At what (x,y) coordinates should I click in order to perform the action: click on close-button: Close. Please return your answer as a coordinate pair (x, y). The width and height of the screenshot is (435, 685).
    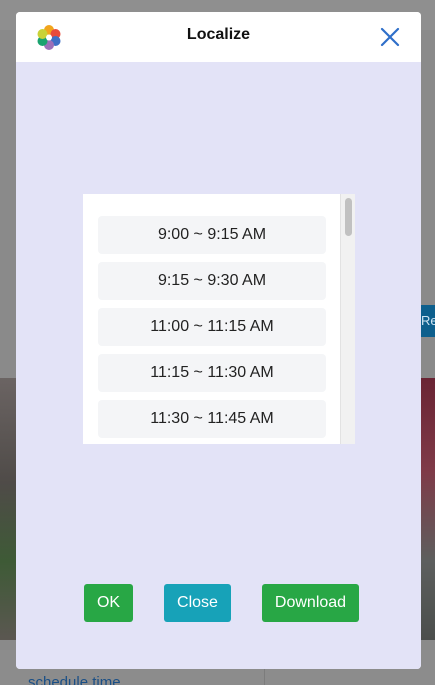
    Looking at the image, I should click on (197, 603).